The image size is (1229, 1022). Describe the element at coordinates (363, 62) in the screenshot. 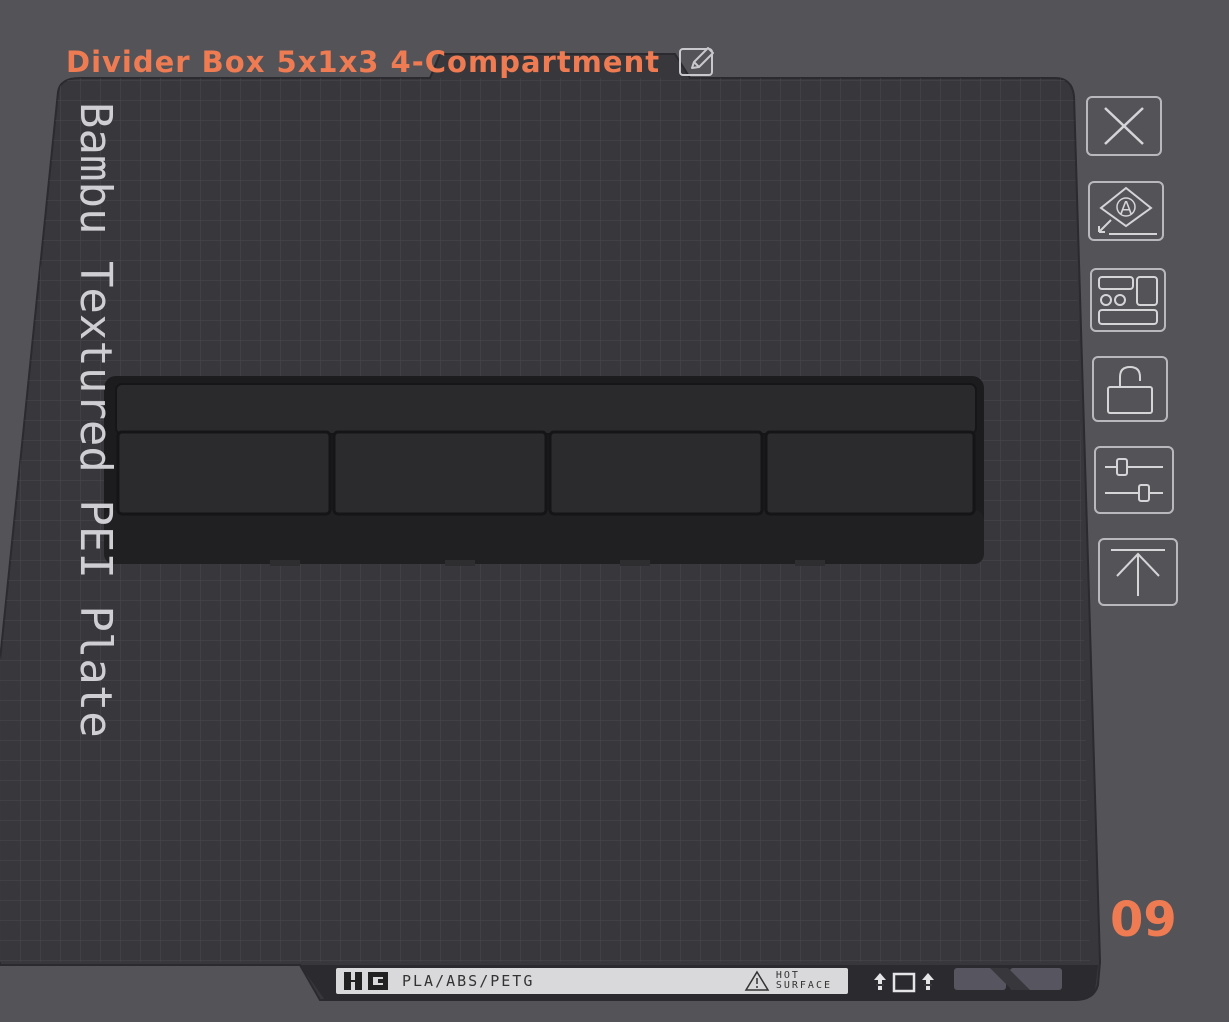

I see `plate-title: Divider Box 5x1x3 4-Compartment` at that location.